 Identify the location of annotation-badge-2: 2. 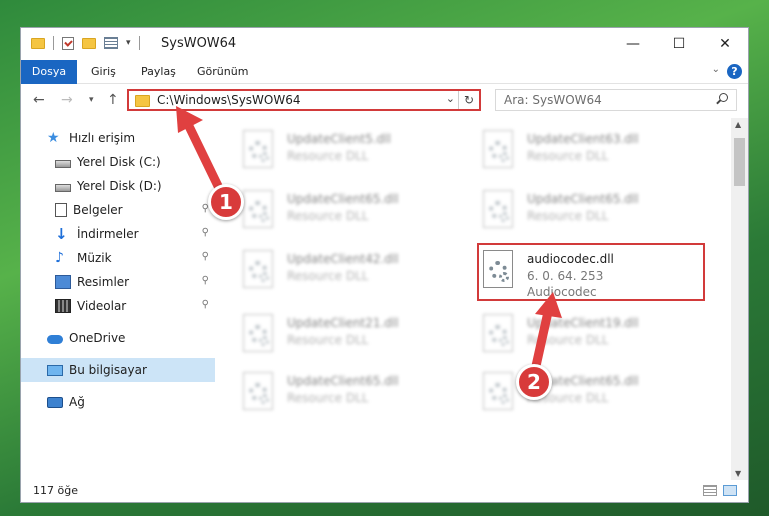
(534, 382).